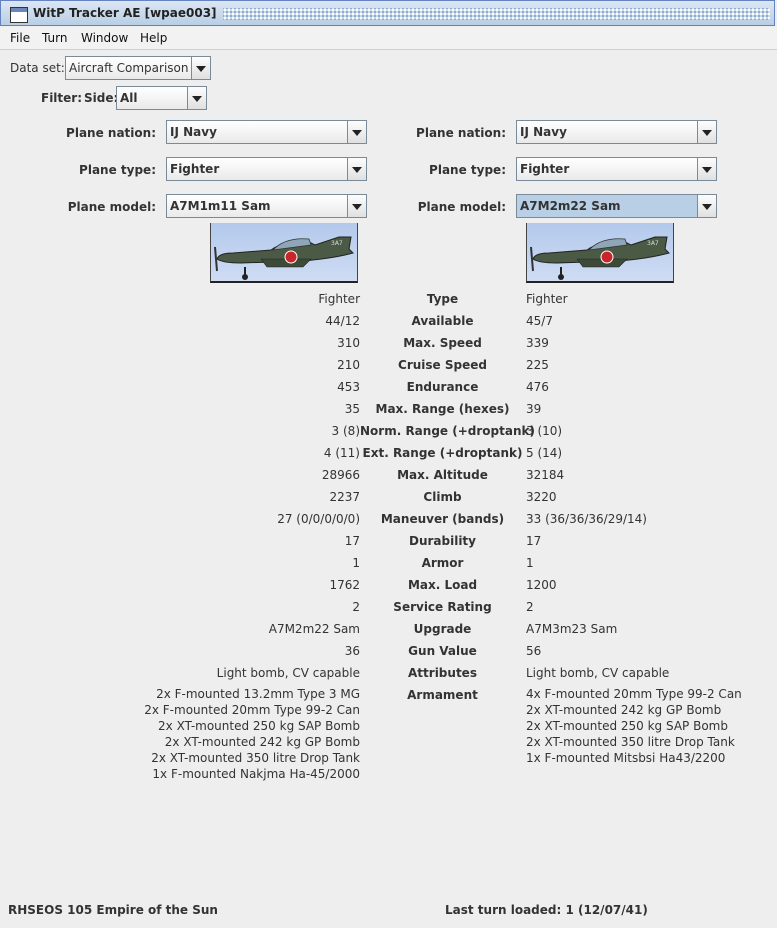 This screenshot has width=777, height=928. I want to click on stat-label: Norm. Range (+droptank), so click(447, 431).